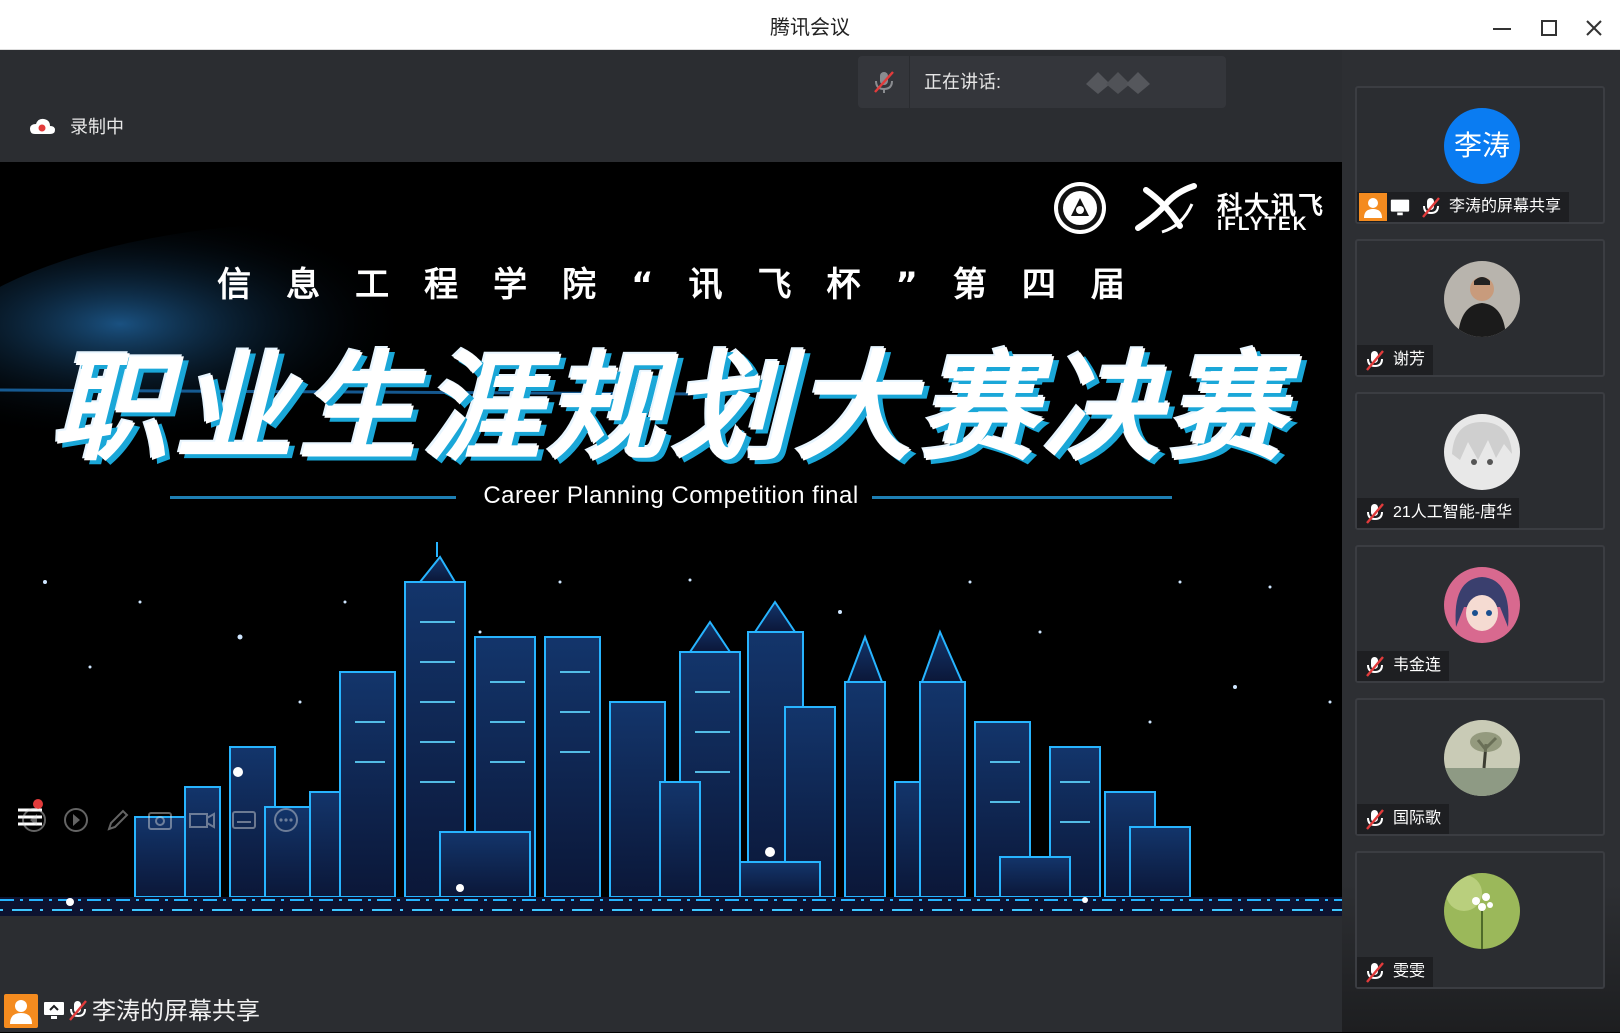 The image size is (1620, 1033). What do you see at coordinates (963, 82) in the screenshot?
I see `speaking-label: 正在讲话:` at bounding box center [963, 82].